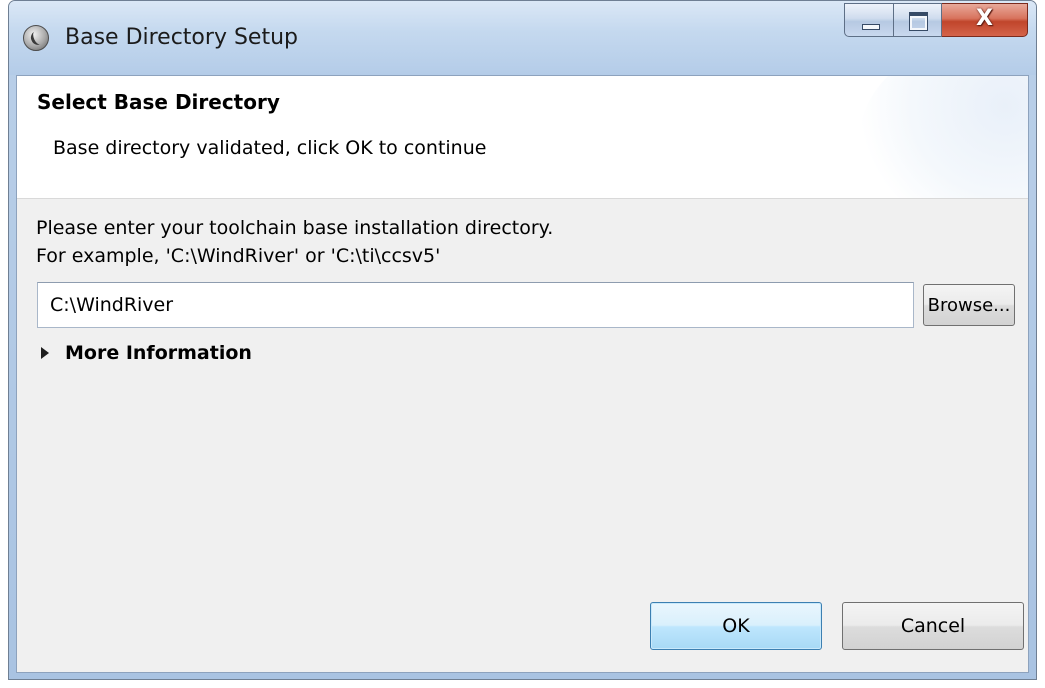  What do you see at coordinates (933, 626) in the screenshot?
I see `cancel-button: Cancel` at bounding box center [933, 626].